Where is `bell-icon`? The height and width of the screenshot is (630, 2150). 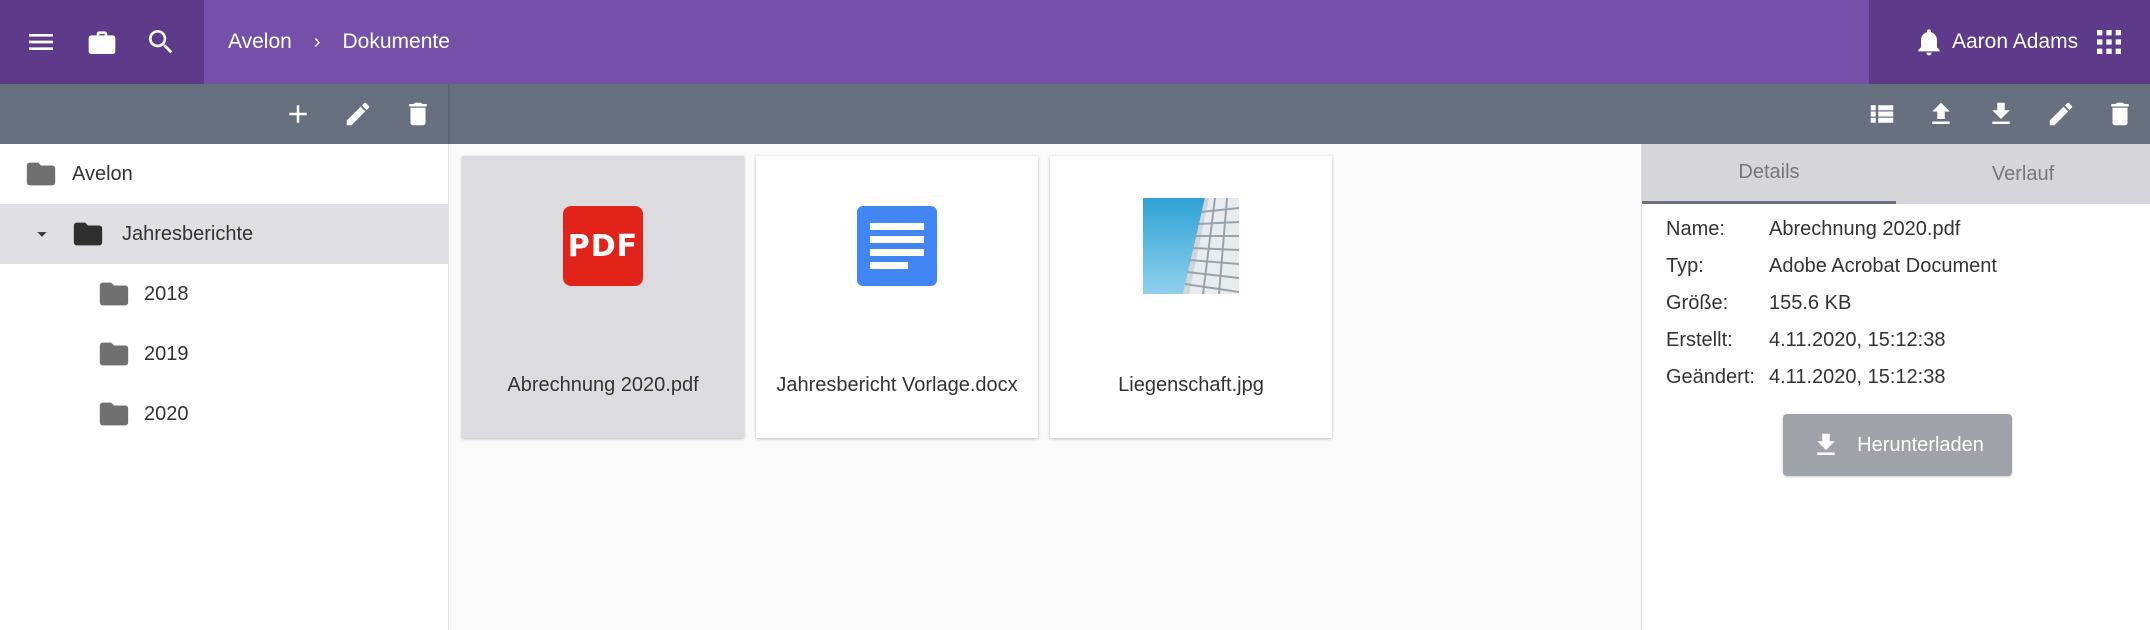
bell-icon is located at coordinates (1929, 42).